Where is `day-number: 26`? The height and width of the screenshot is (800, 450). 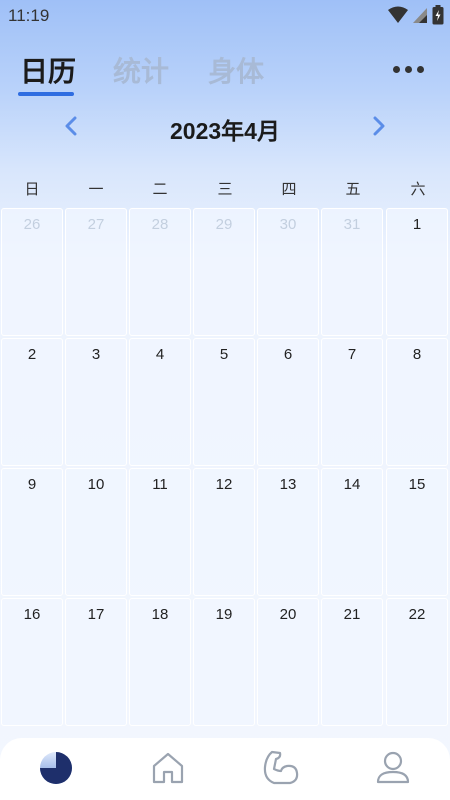
day-number: 26 is located at coordinates (32, 224).